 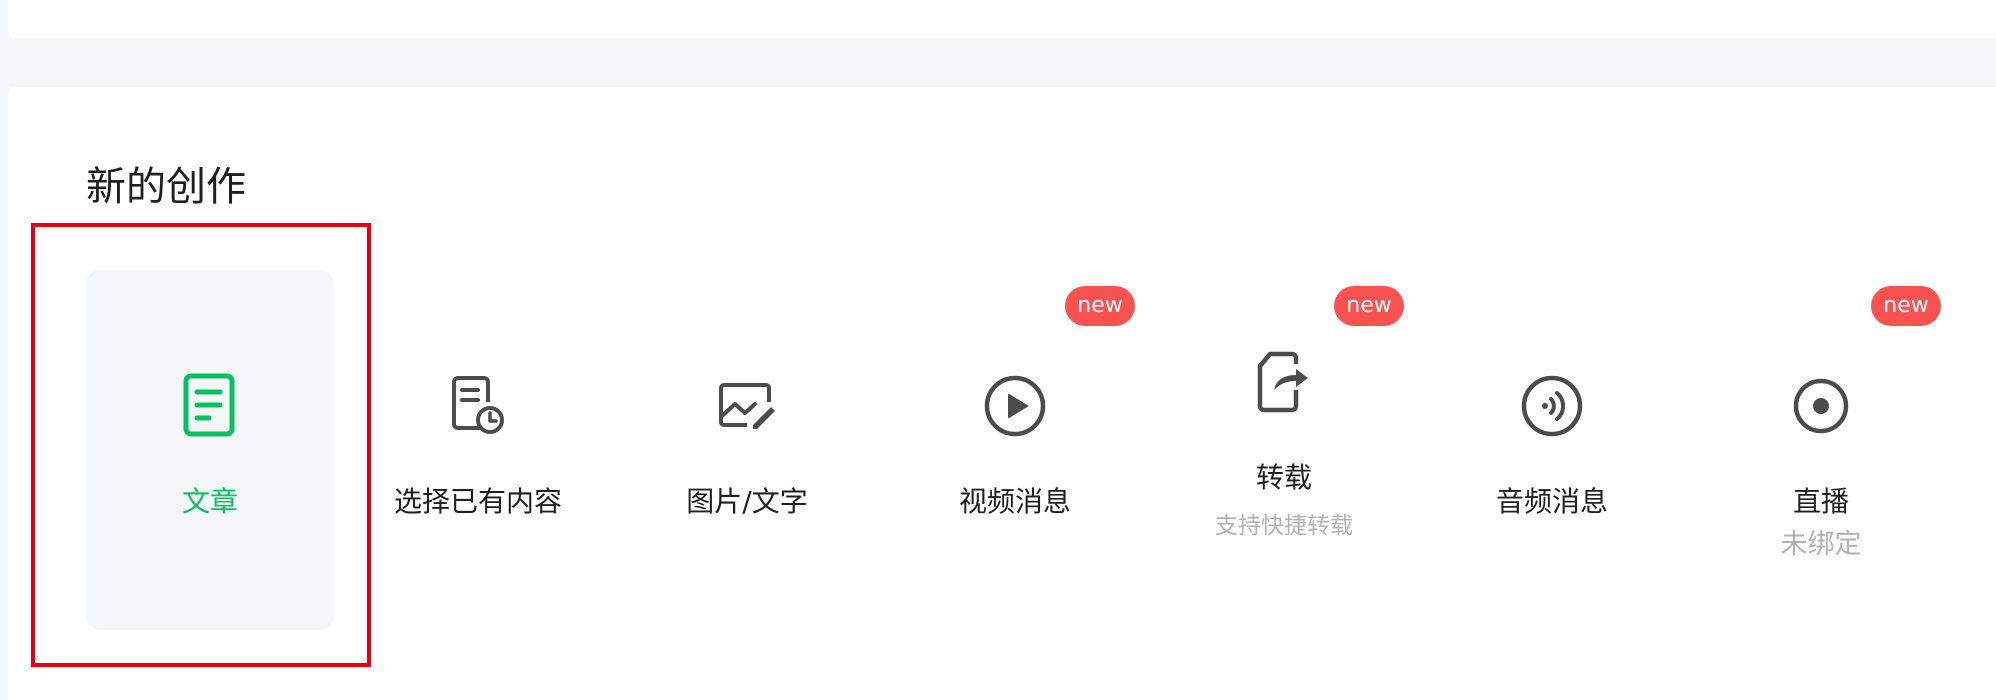 I want to click on share-document-icon, so click(x=1284, y=382).